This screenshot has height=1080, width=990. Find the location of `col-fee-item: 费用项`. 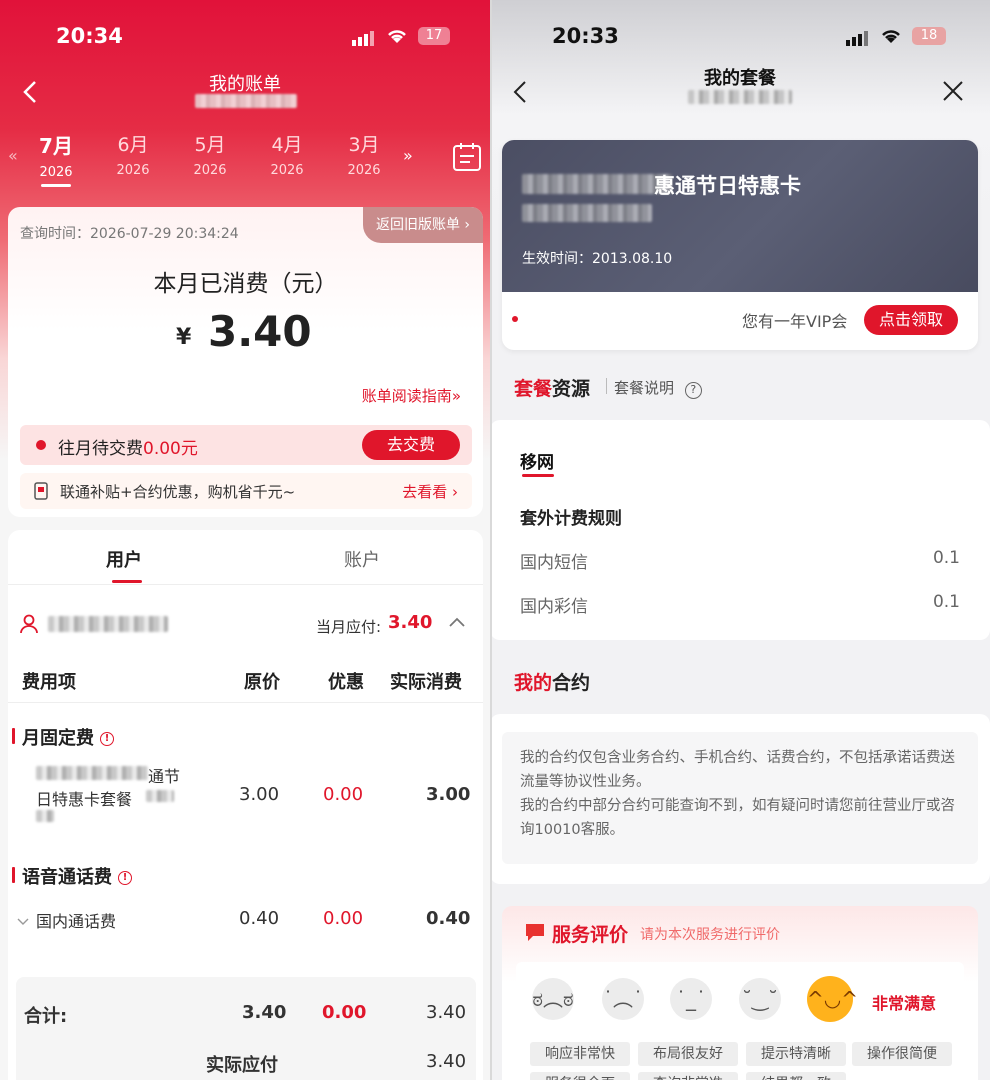

col-fee-item: 费用项 is located at coordinates (49, 682).